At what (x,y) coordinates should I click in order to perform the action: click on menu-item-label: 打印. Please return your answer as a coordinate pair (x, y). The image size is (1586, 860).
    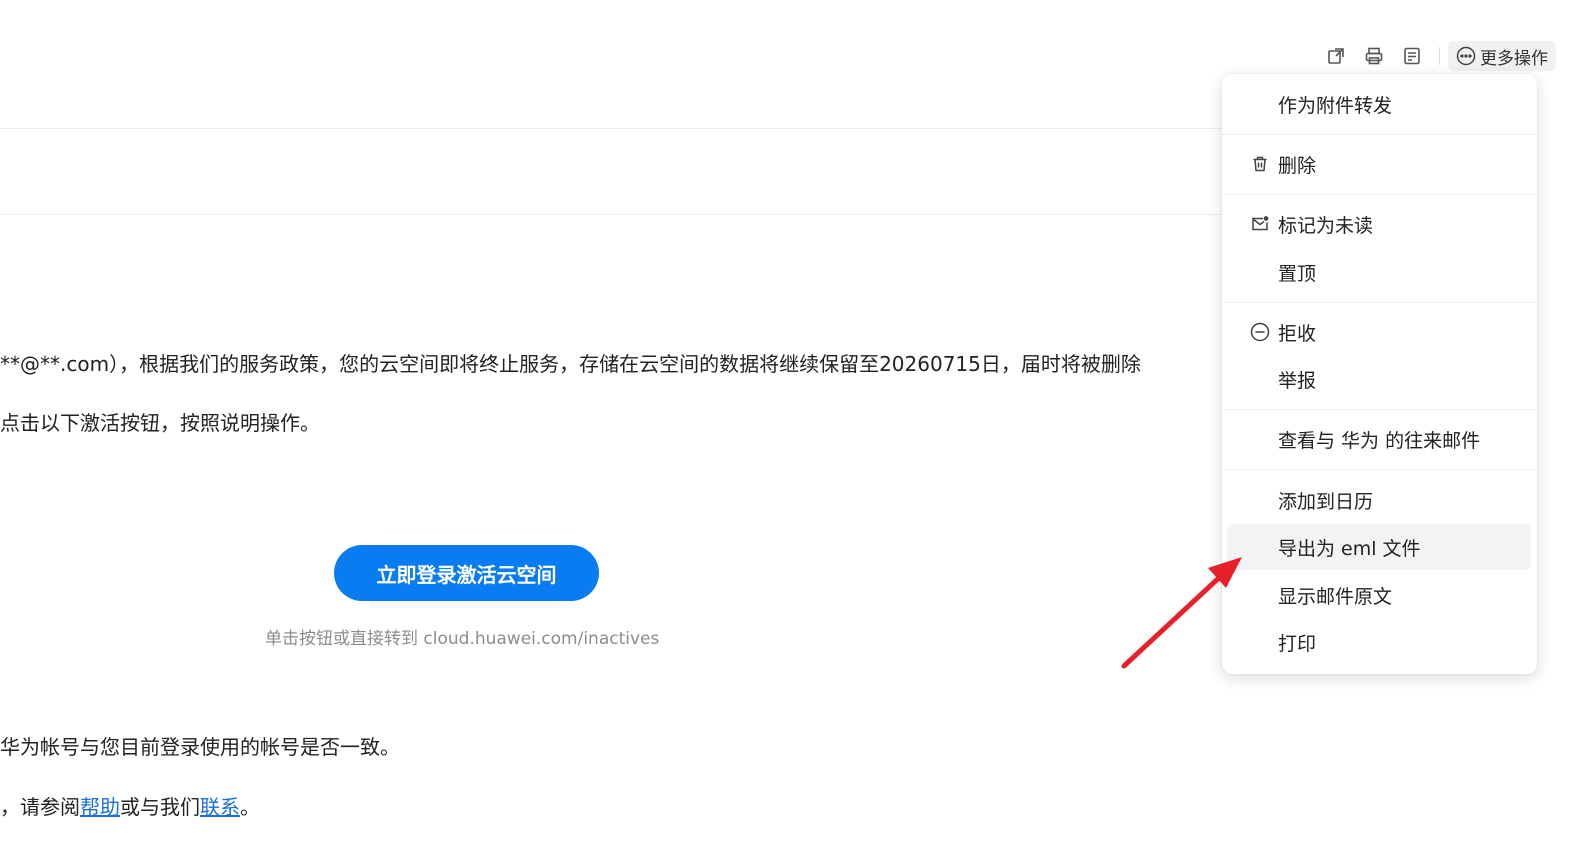
    Looking at the image, I should click on (1297, 643).